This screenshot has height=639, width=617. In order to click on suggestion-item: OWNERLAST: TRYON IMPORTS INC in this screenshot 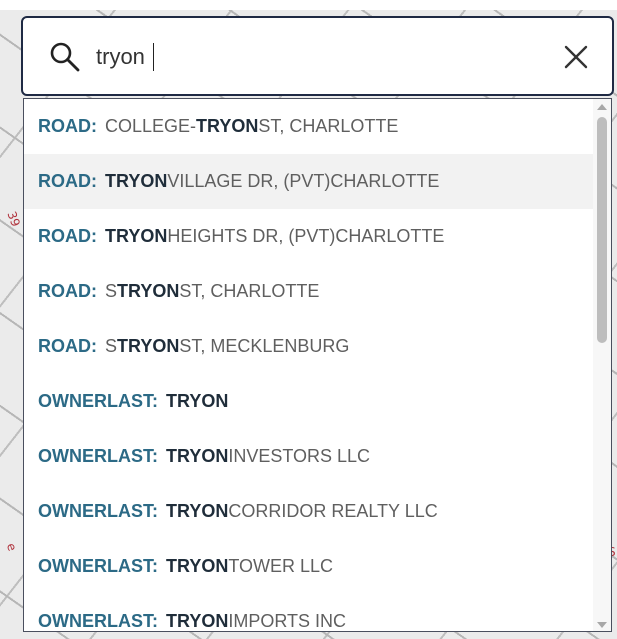, I will do `click(309, 612)`.